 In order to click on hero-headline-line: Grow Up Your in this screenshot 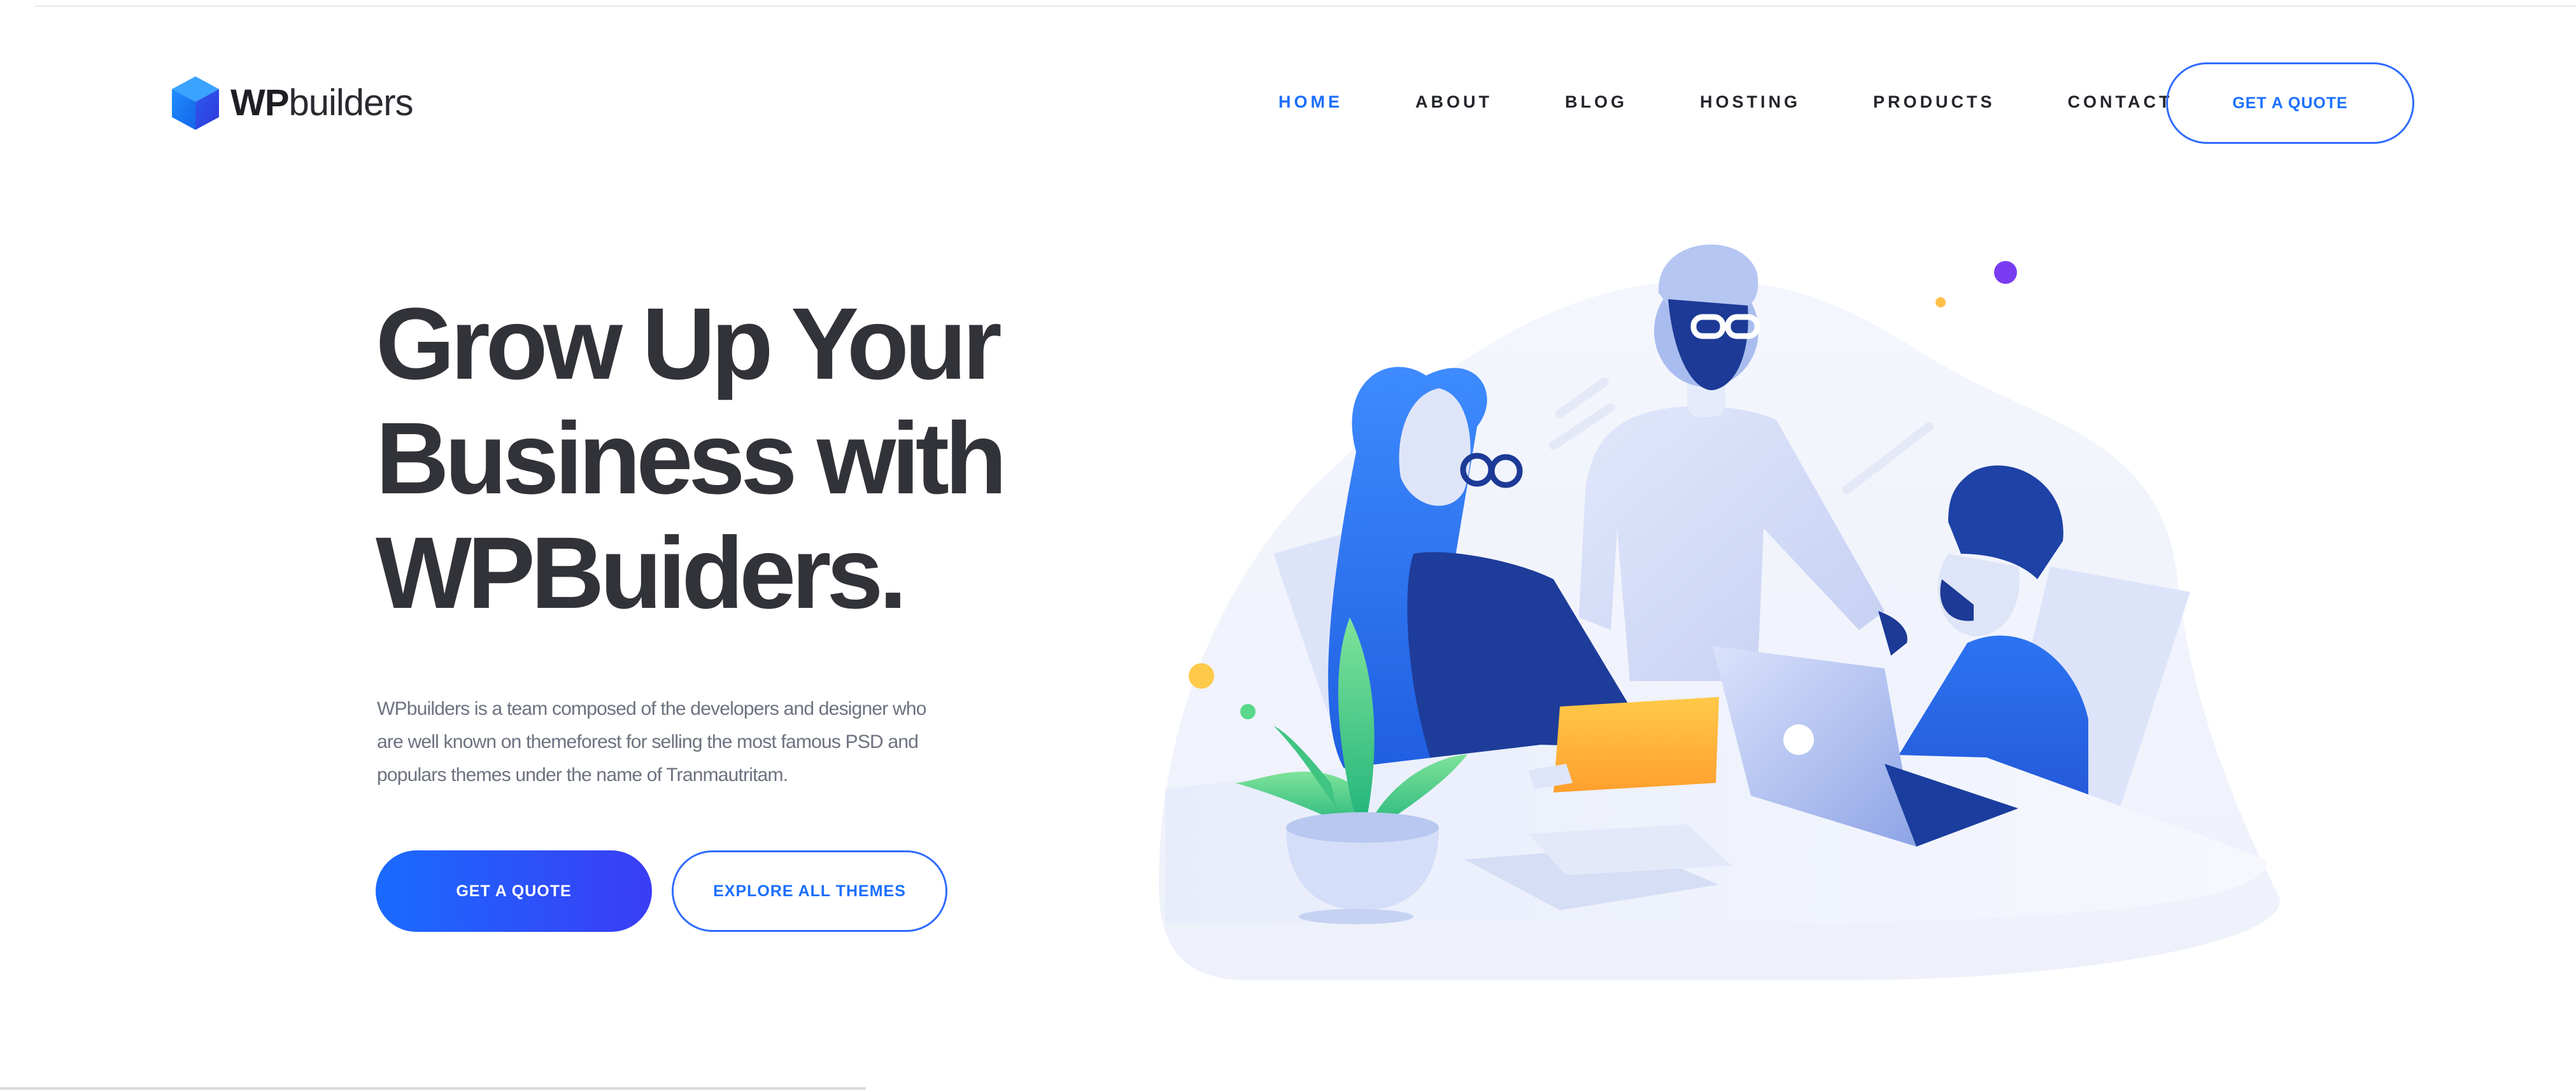, I will do `click(689, 343)`.